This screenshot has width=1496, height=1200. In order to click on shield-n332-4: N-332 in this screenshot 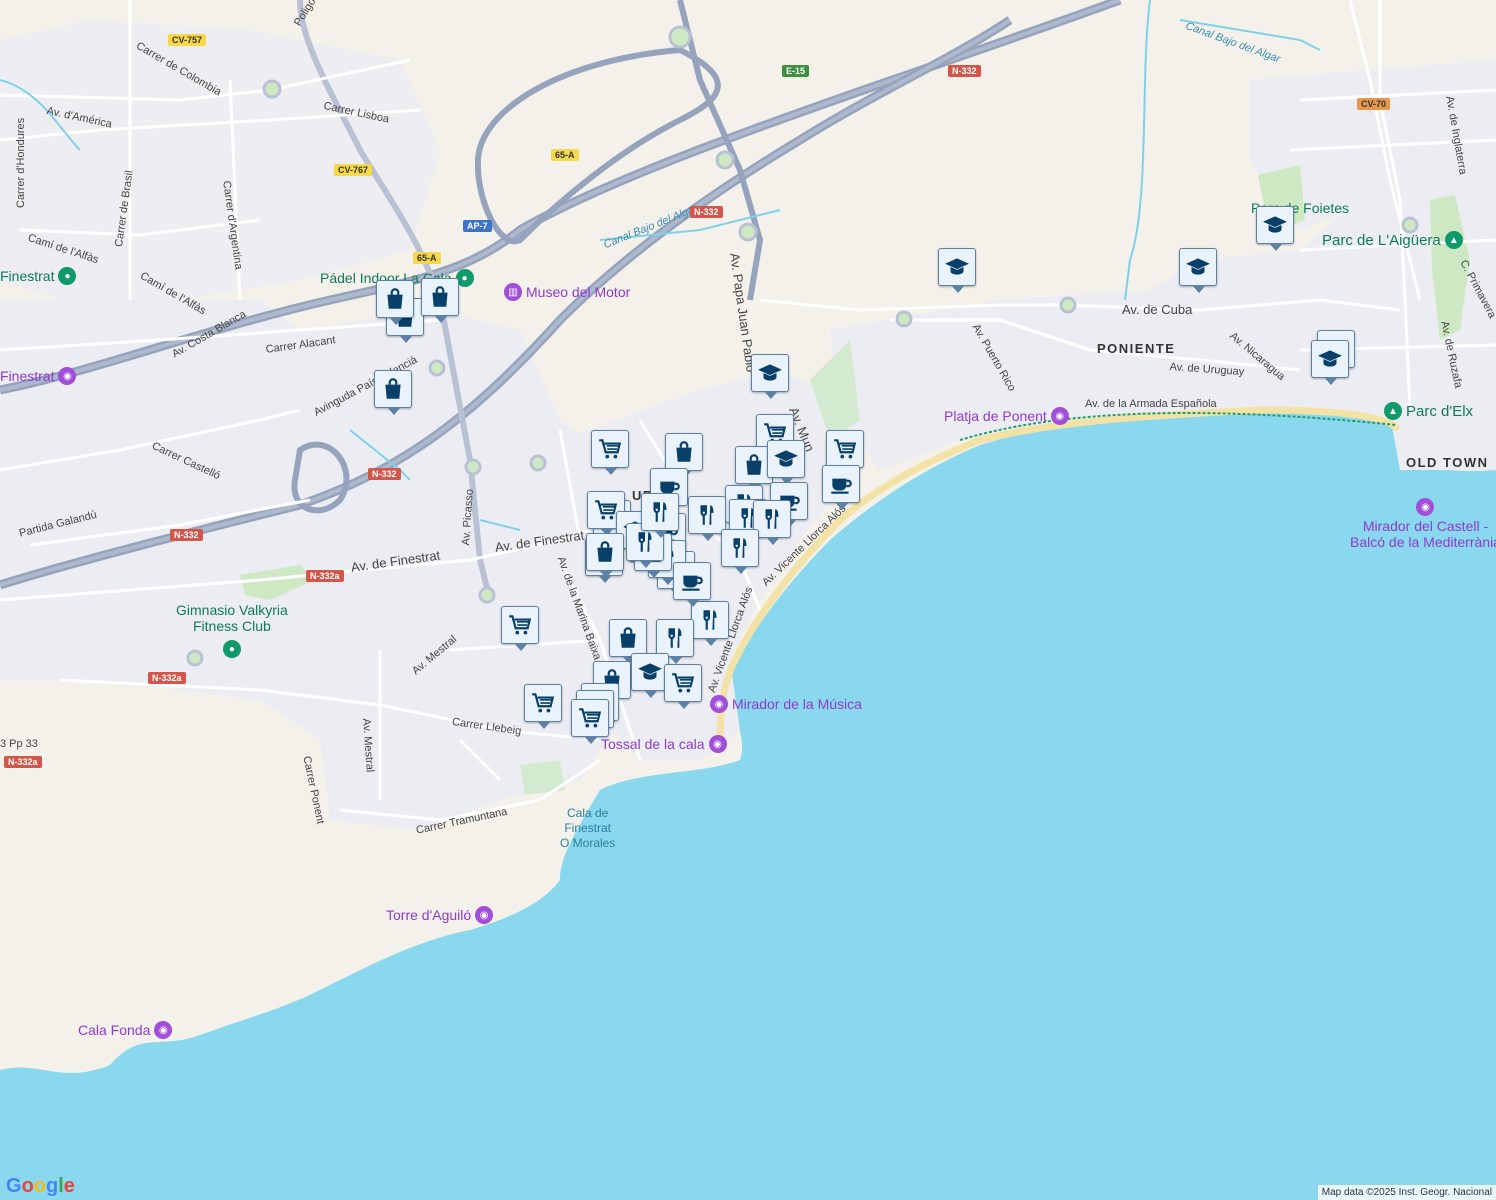, I will do `click(186, 535)`.